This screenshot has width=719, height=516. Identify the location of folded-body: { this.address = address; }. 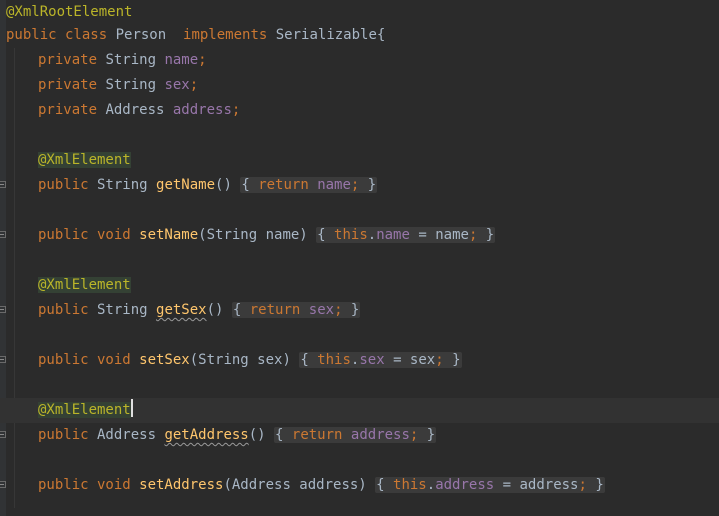
(490, 485).